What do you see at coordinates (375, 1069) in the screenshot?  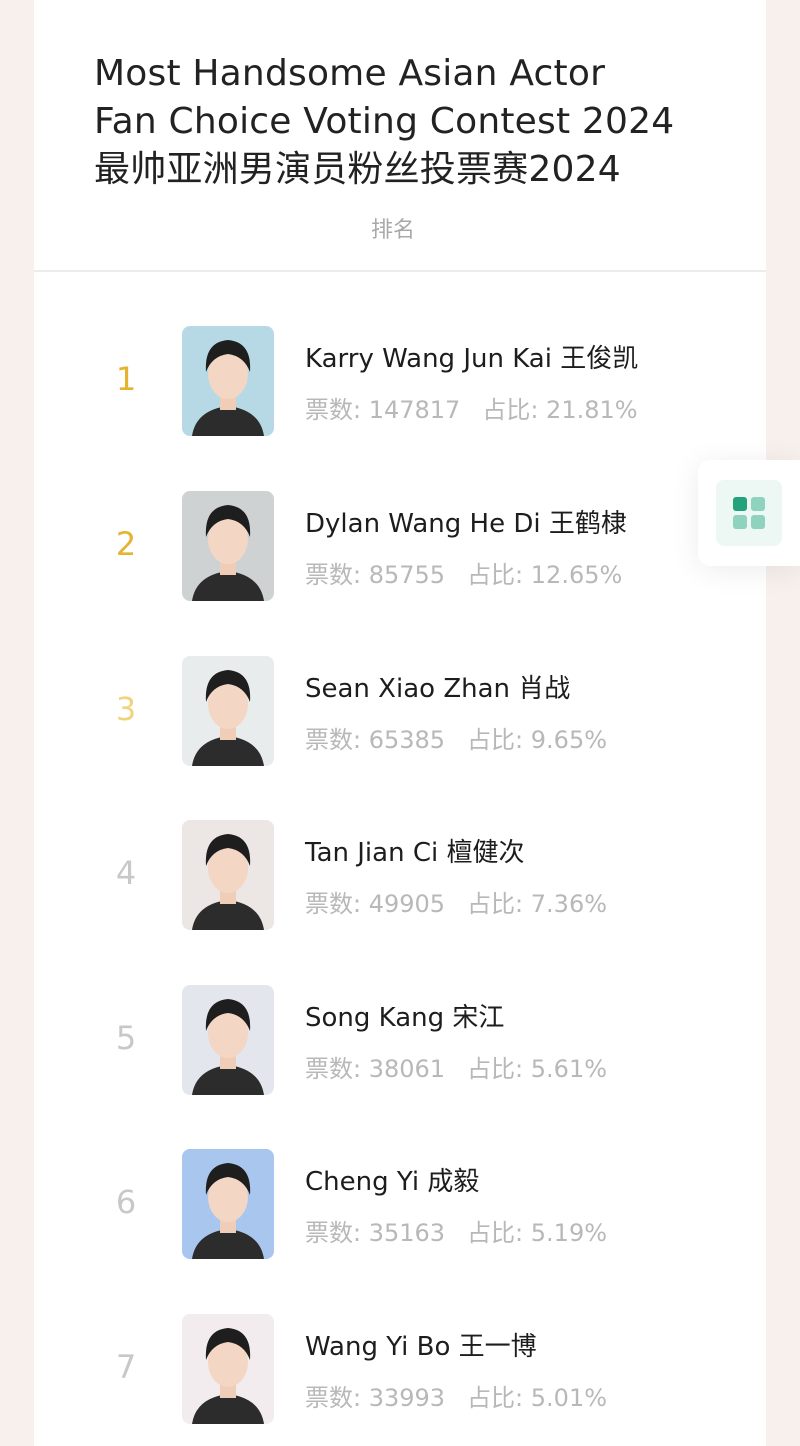 I see `vote-count: 票数: 38061` at bounding box center [375, 1069].